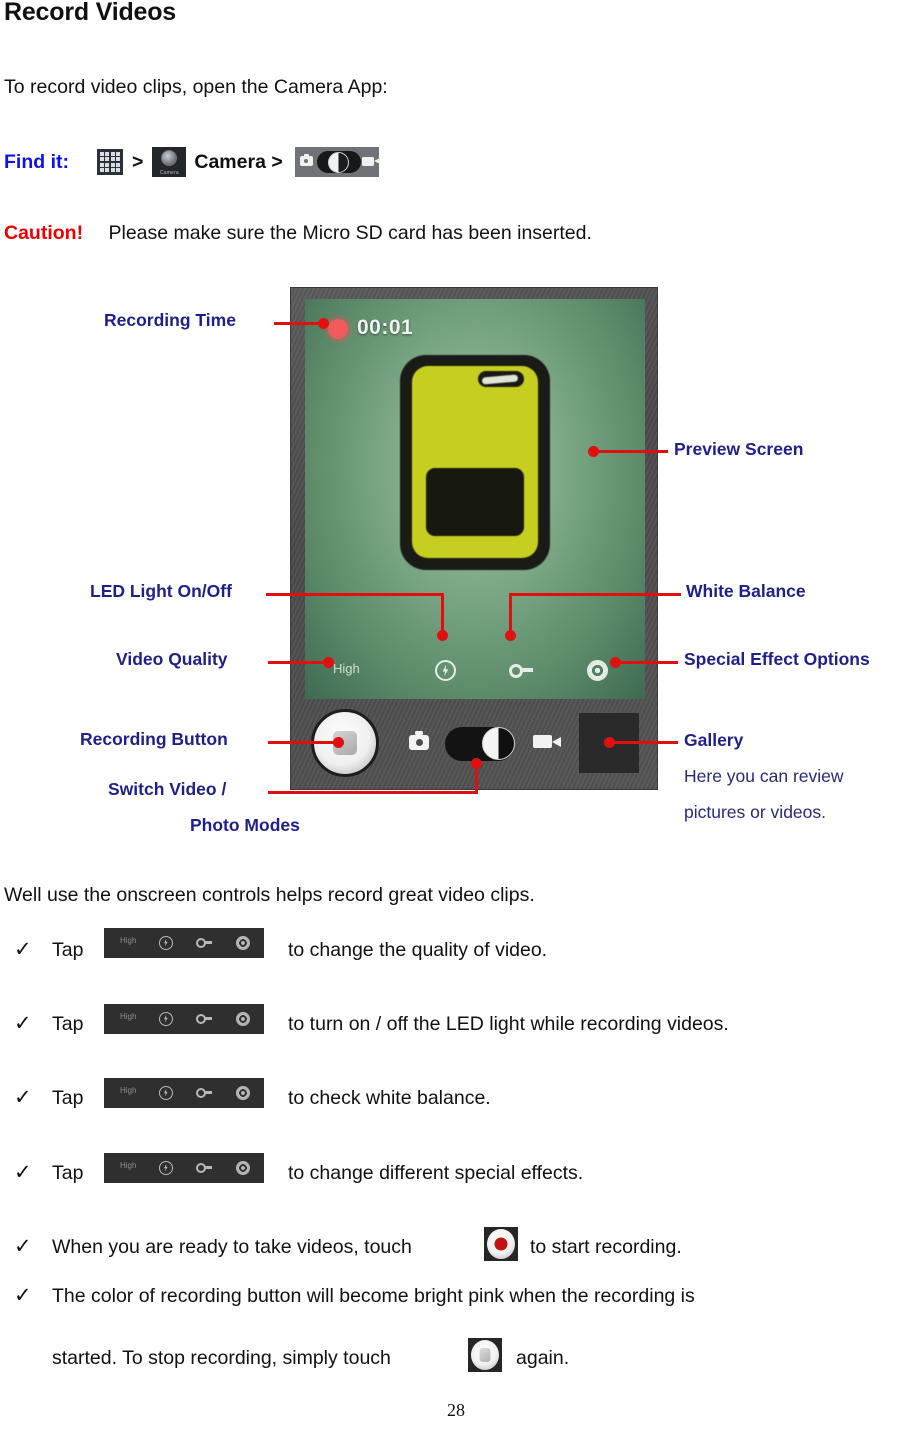 The height and width of the screenshot is (1445, 912). What do you see at coordinates (373, 792) in the screenshot?
I see `leader-line-switch-modes-h` at bounding box center [373, 792].